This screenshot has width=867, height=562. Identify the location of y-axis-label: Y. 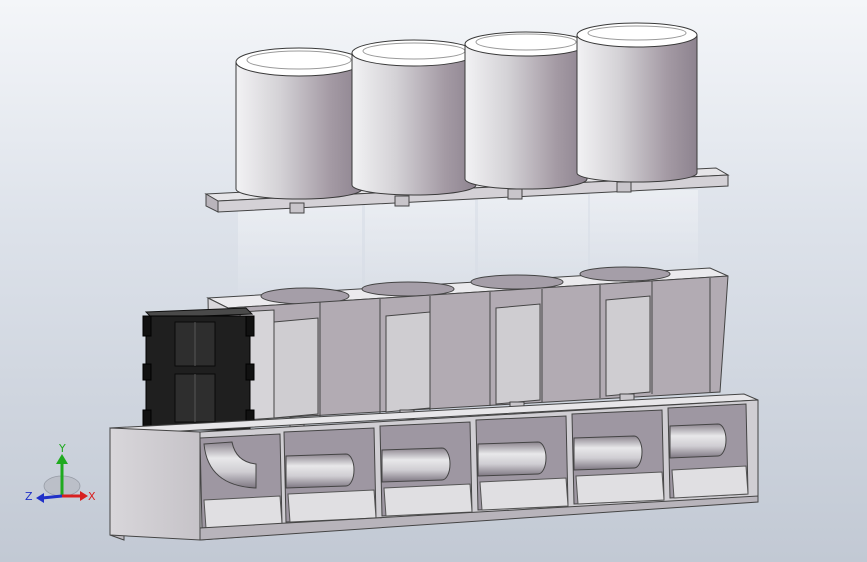
(62, 448).